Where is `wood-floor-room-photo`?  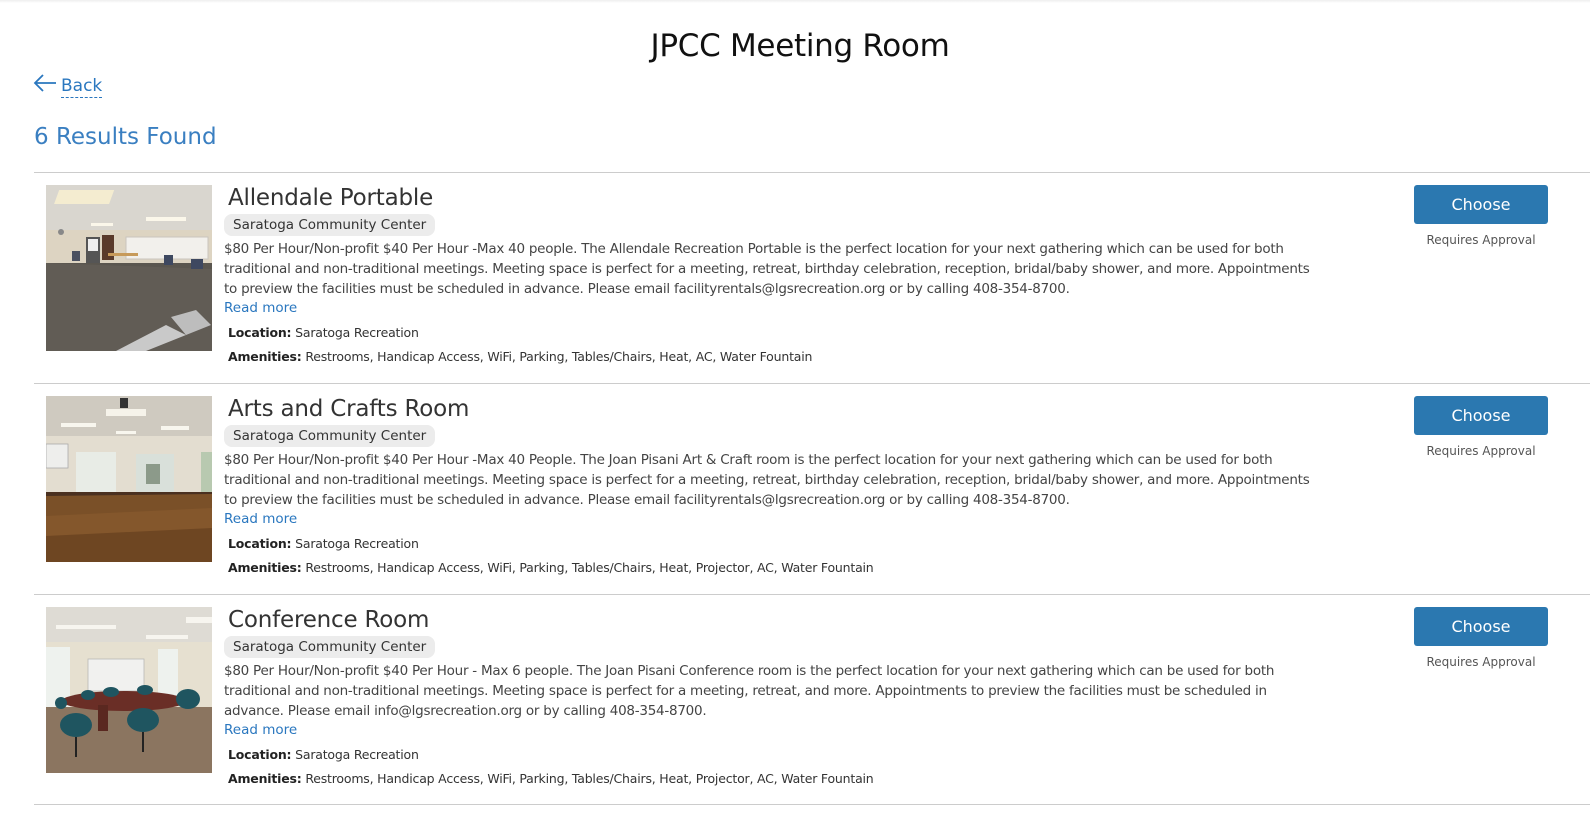
wood-floor-room-photo is located at coordinates (129, 479).